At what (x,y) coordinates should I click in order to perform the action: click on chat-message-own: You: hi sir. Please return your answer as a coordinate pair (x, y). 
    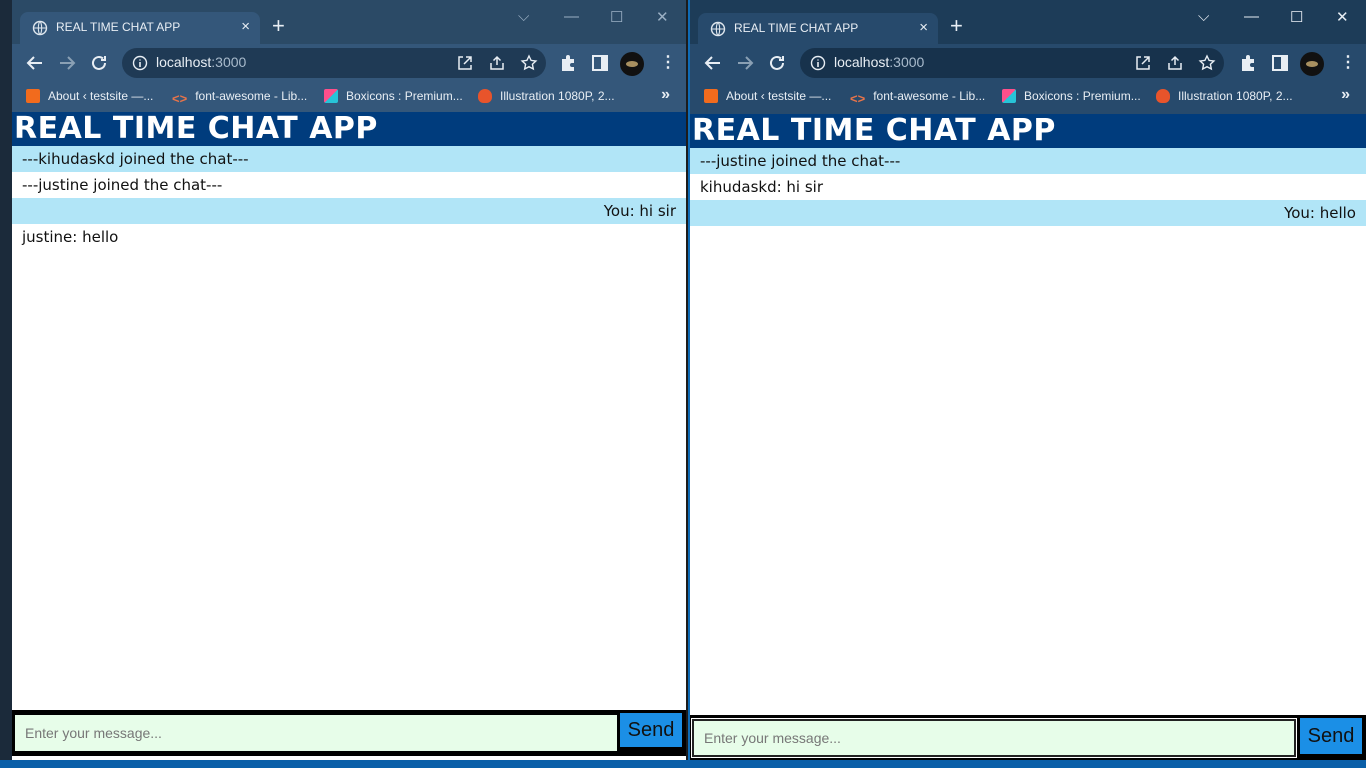
    Looking at the image, I should click on (349, 211).